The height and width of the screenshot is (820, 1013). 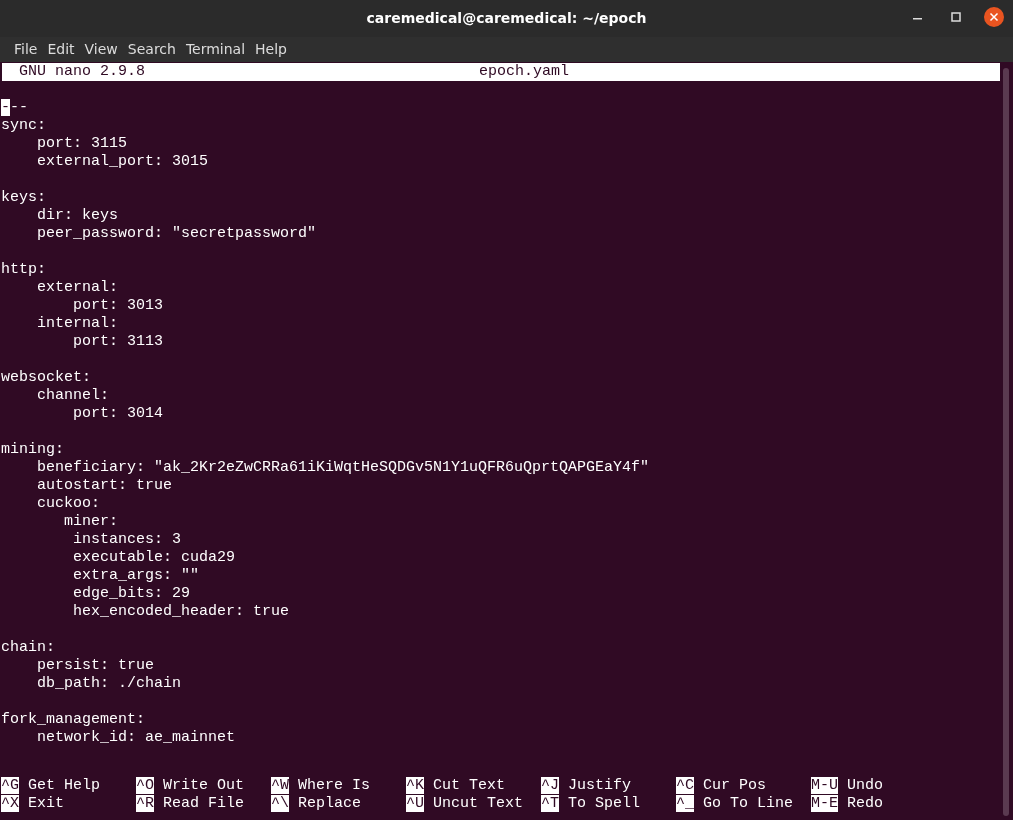 What do you see at coordinates (415, 785) in the screenshot?
I see `shortcut-key: ^K` at bounding box center [415, 785].